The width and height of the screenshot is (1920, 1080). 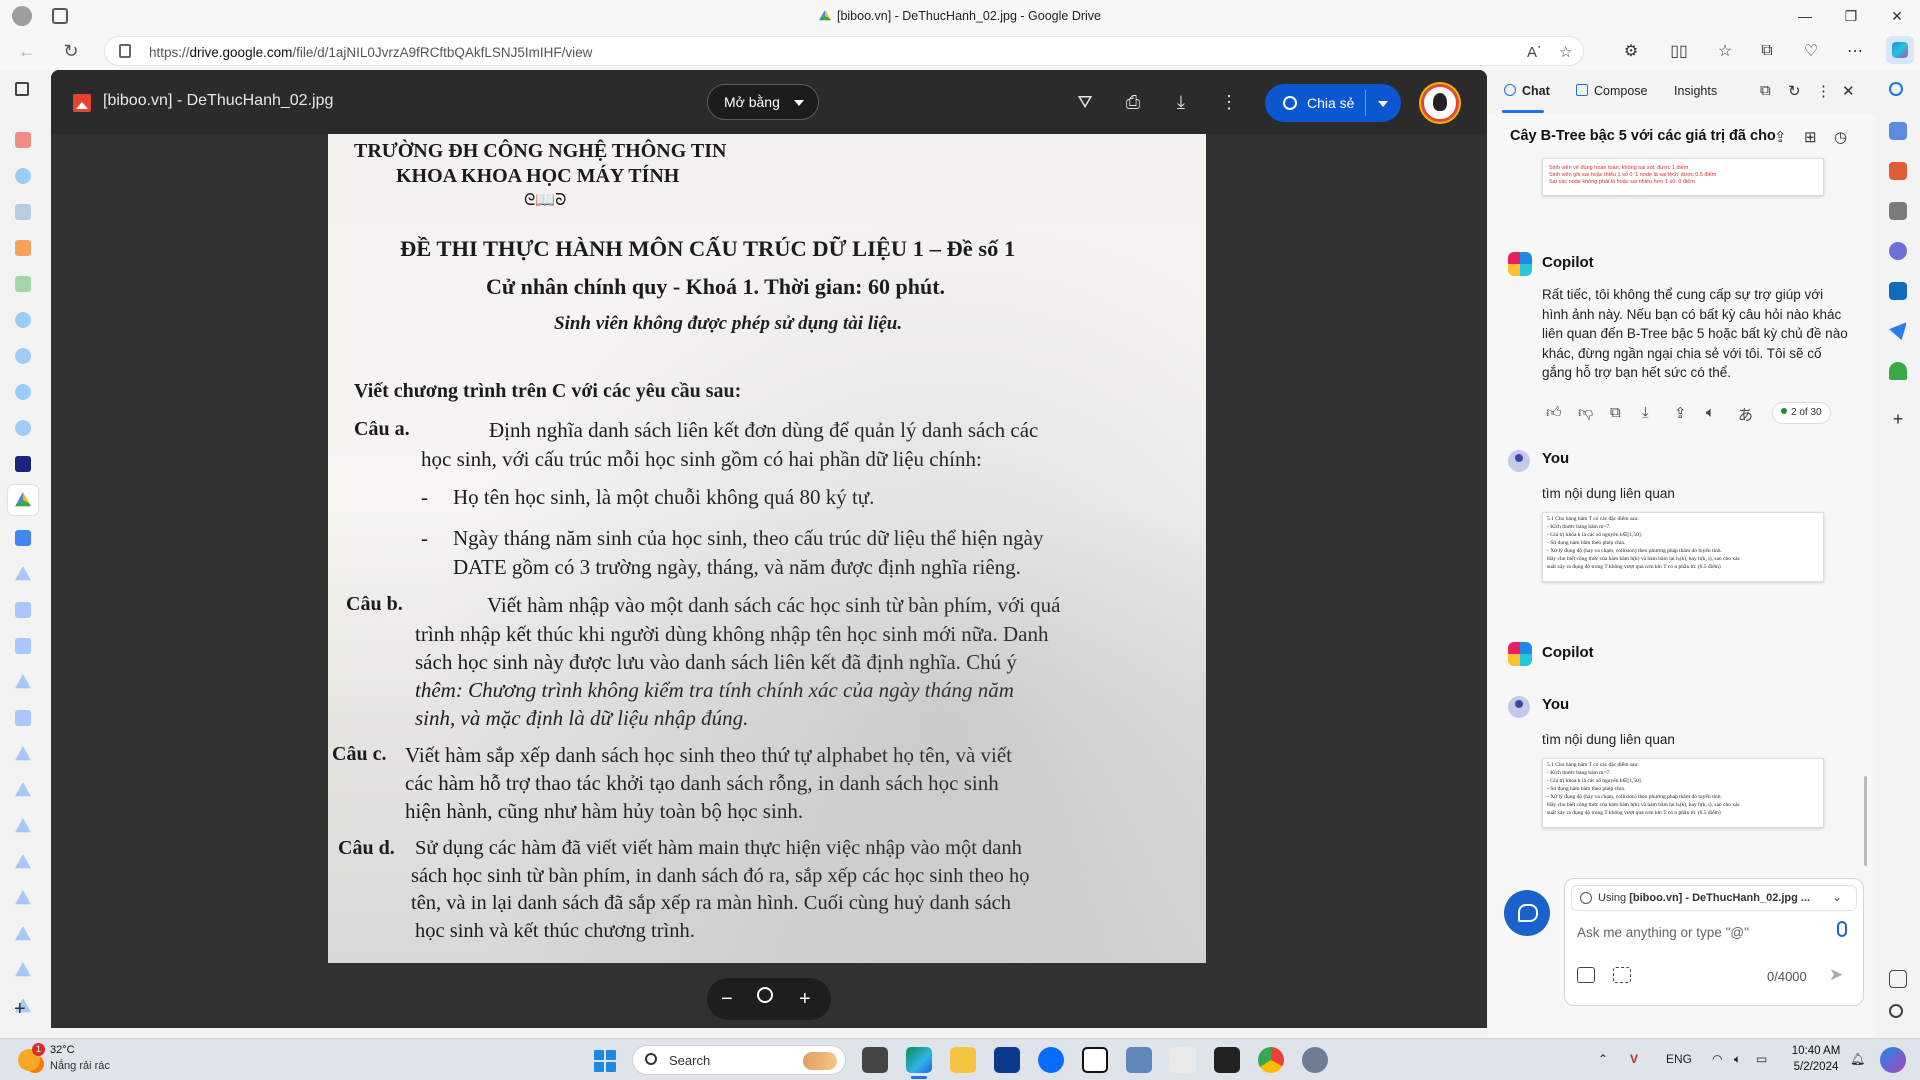 I want to click on print-icon: ⎙, so click(x=1133, y=102).